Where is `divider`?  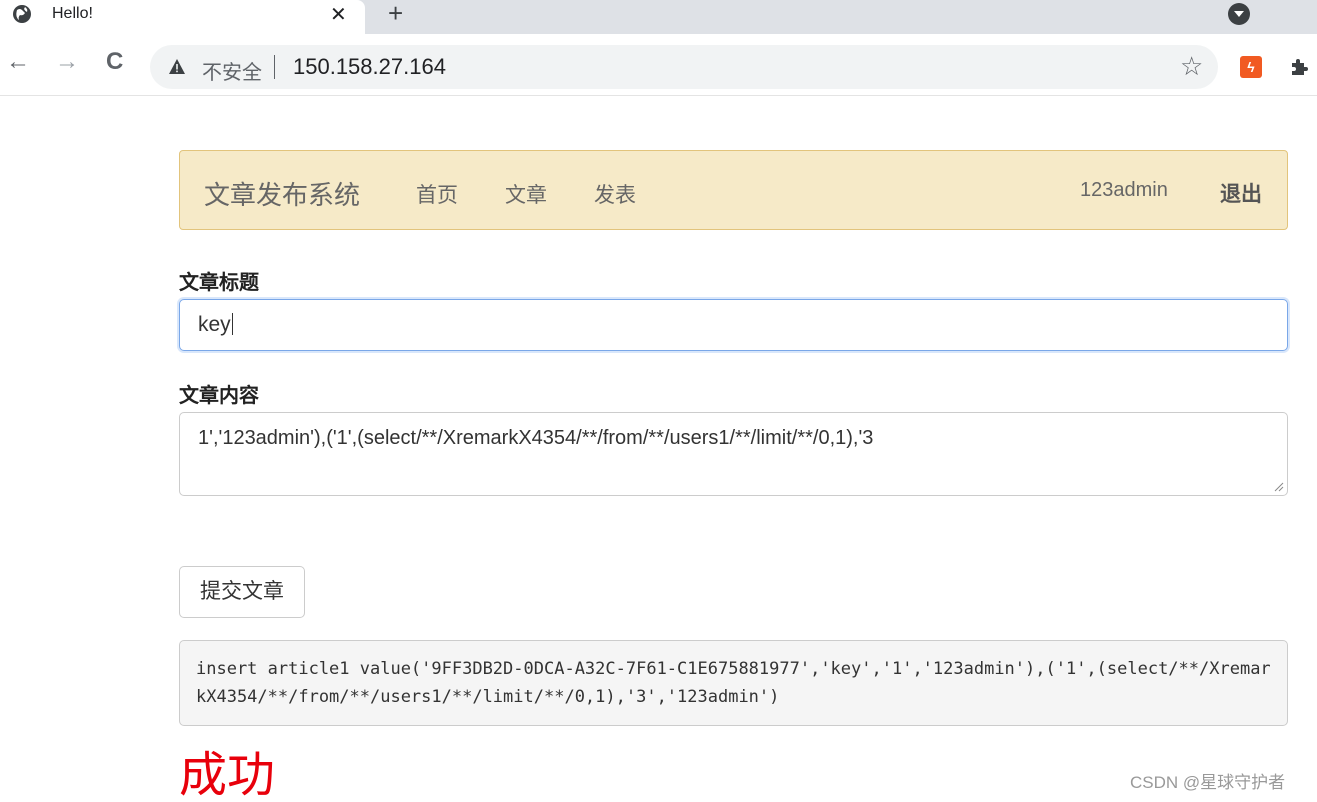 divider is located at coordinates (274, 67).